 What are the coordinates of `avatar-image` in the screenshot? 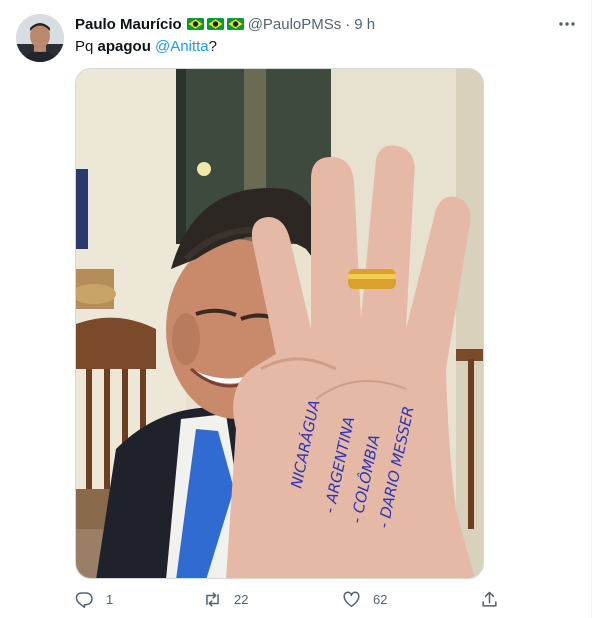 It's located at (40, 38).